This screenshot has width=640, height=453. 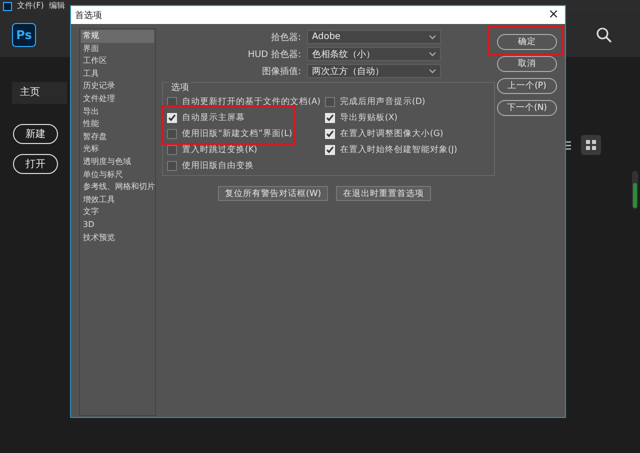 What do you see at coordinates (117, 74) in the screenshot?
I see `category-item: 工具` at bounding box center [117, 74].